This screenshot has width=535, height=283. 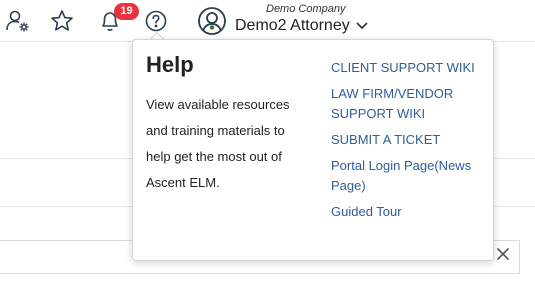 I want to click on list-item: Guided Tour, so click(x=411, y=212).